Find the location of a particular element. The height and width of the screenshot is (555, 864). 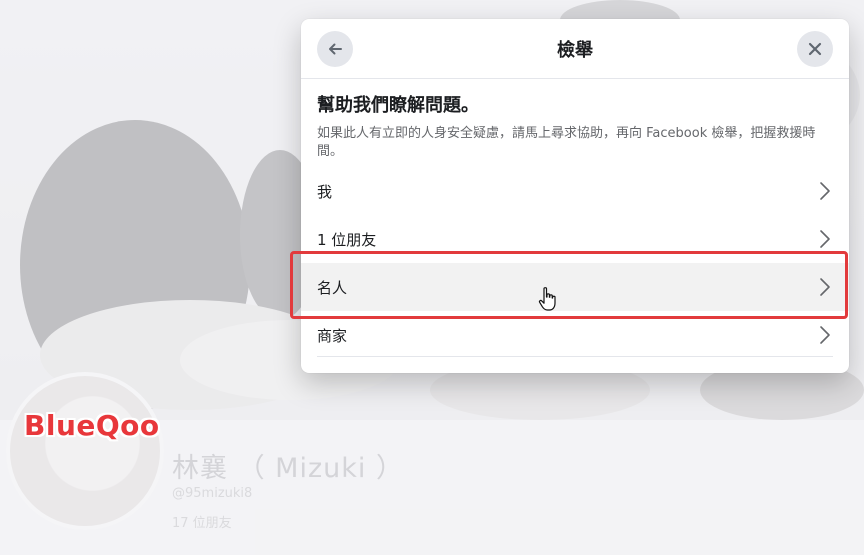

option-label: 1 位朋友 is located at coordinates (347, 239).